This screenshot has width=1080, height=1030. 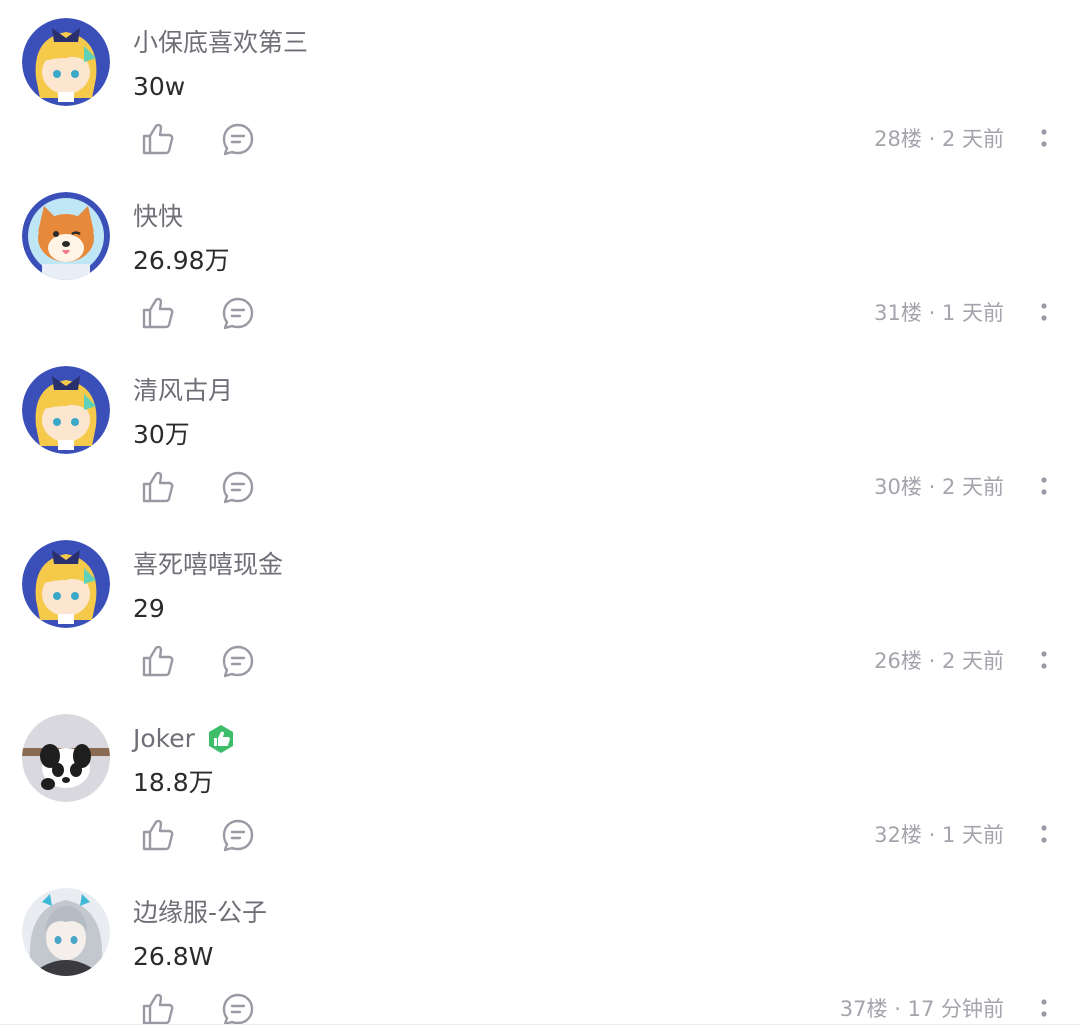 I want to click on floor-number: 26楼, so click(x=898, y=661).